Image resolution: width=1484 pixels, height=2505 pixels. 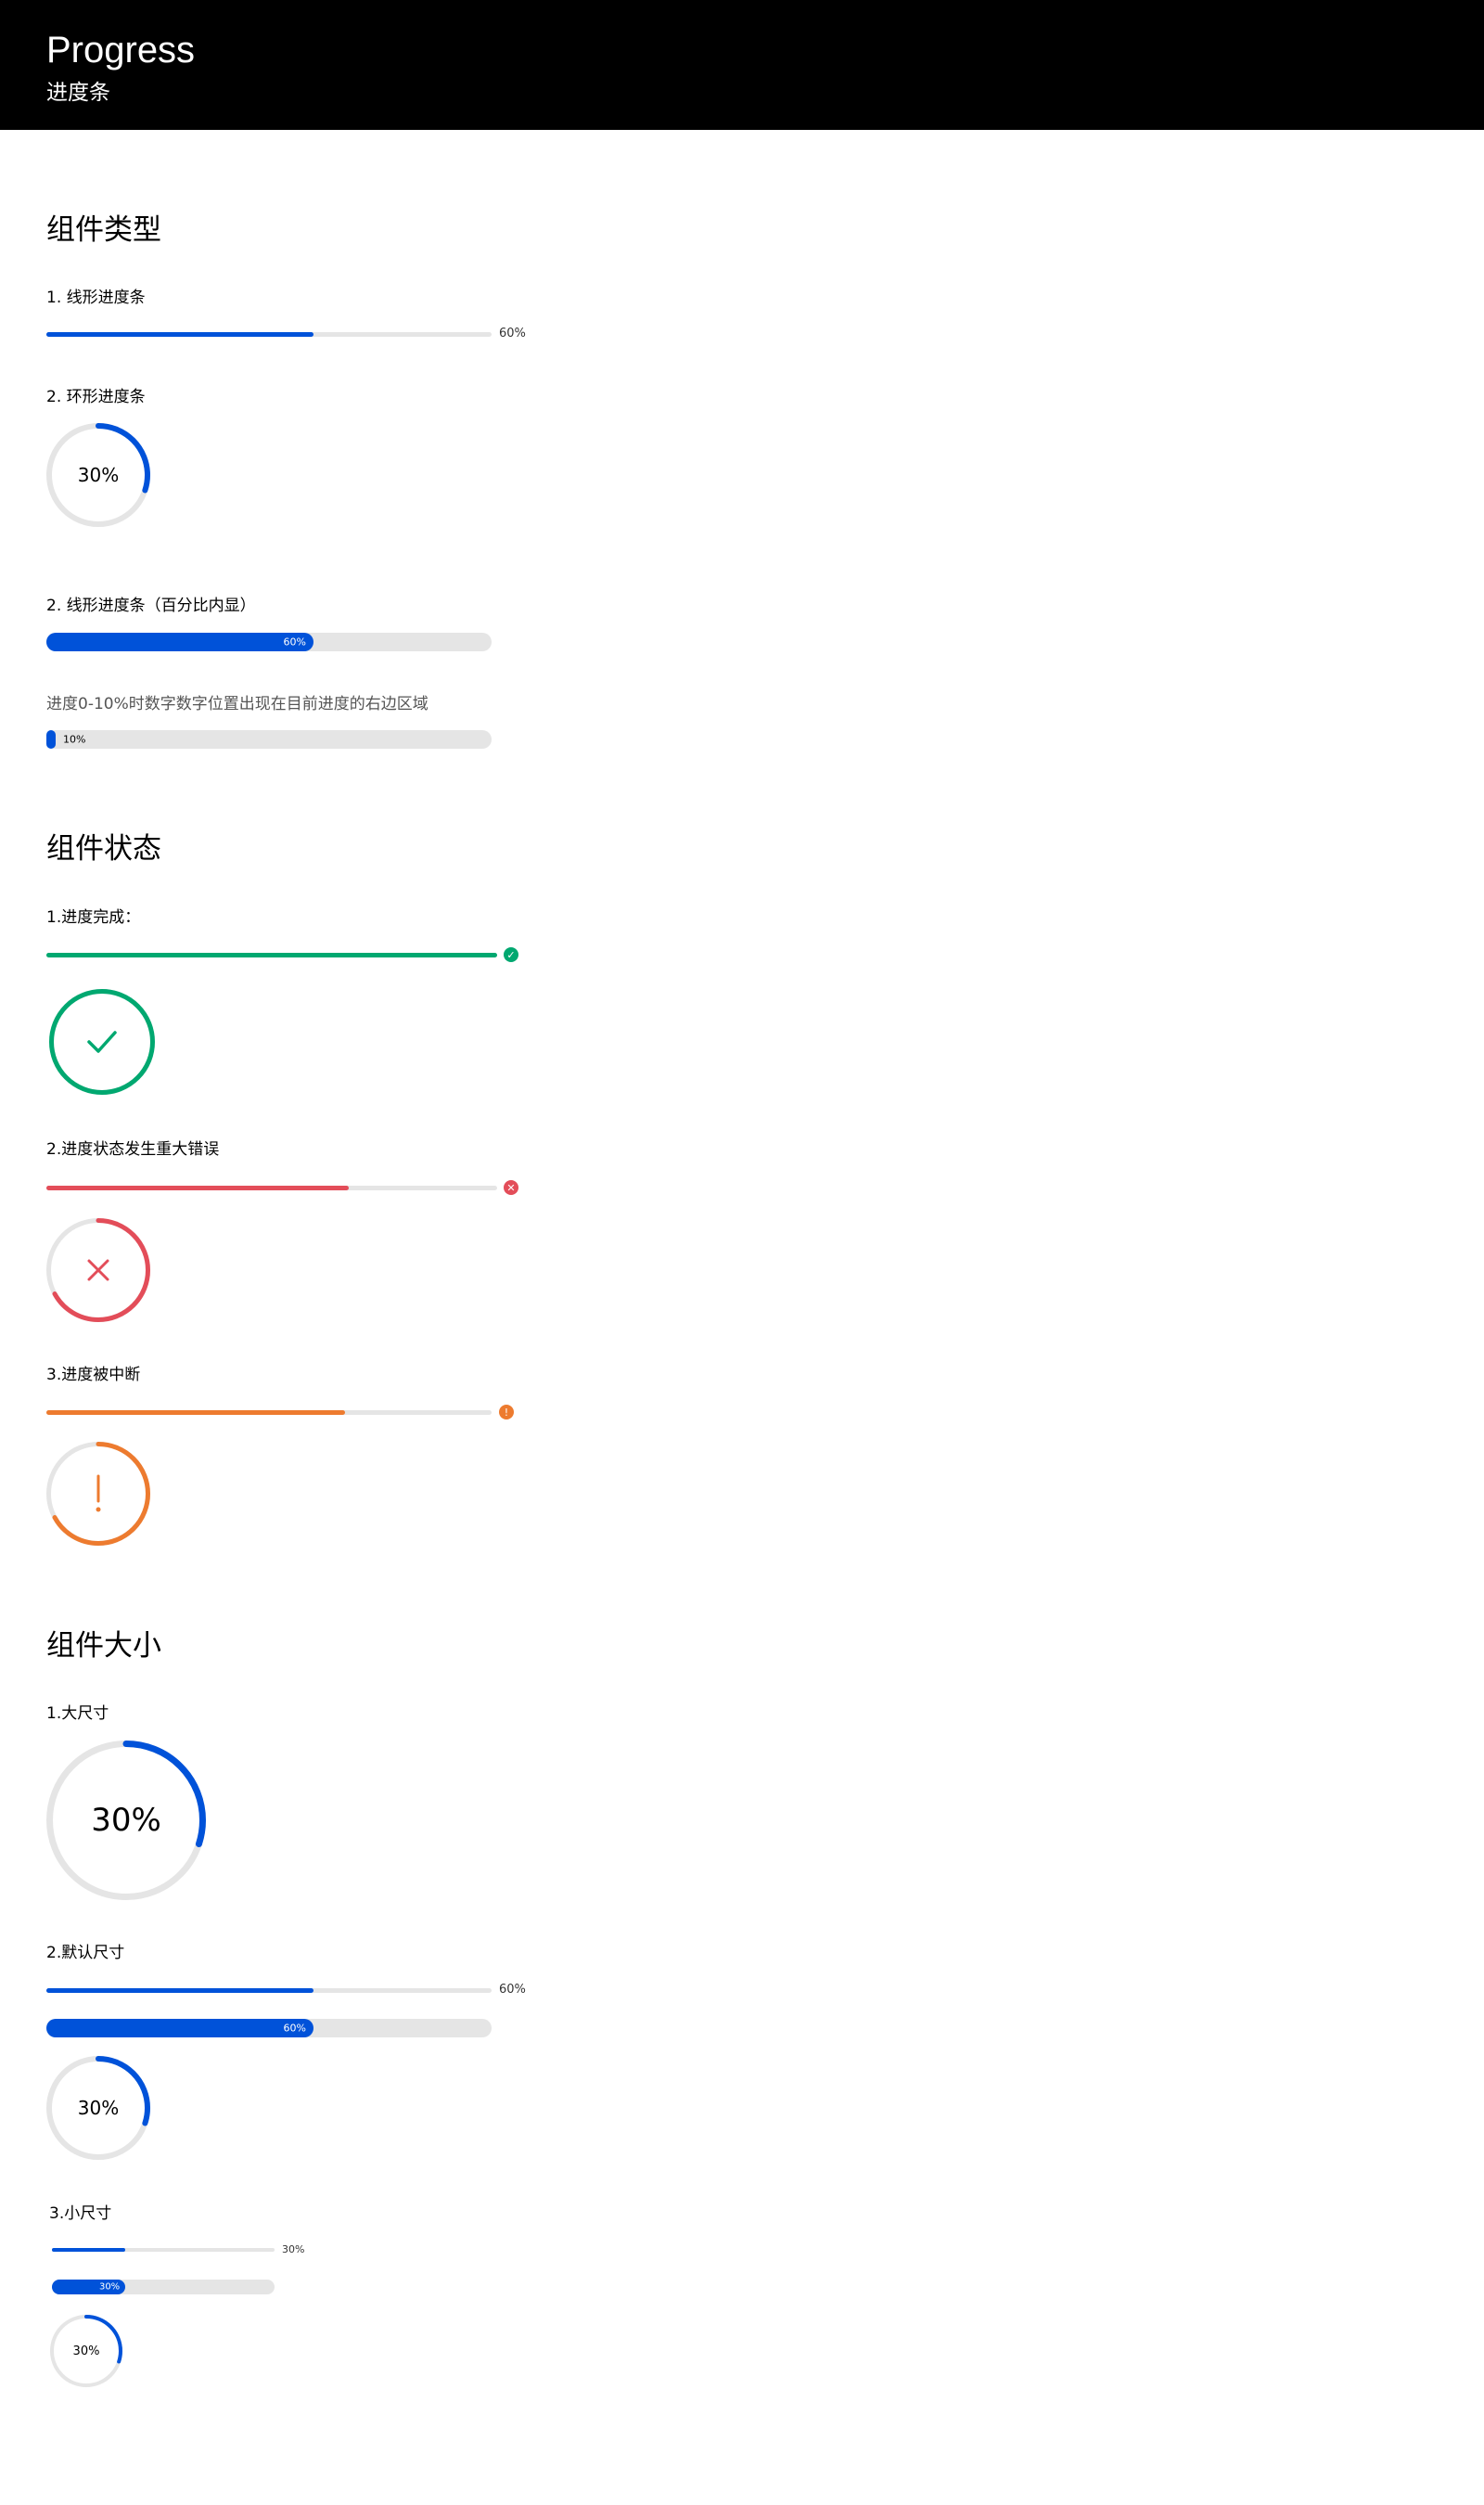 I want to click on circle-progress-percent: 30%, so click(x=98, y=475).